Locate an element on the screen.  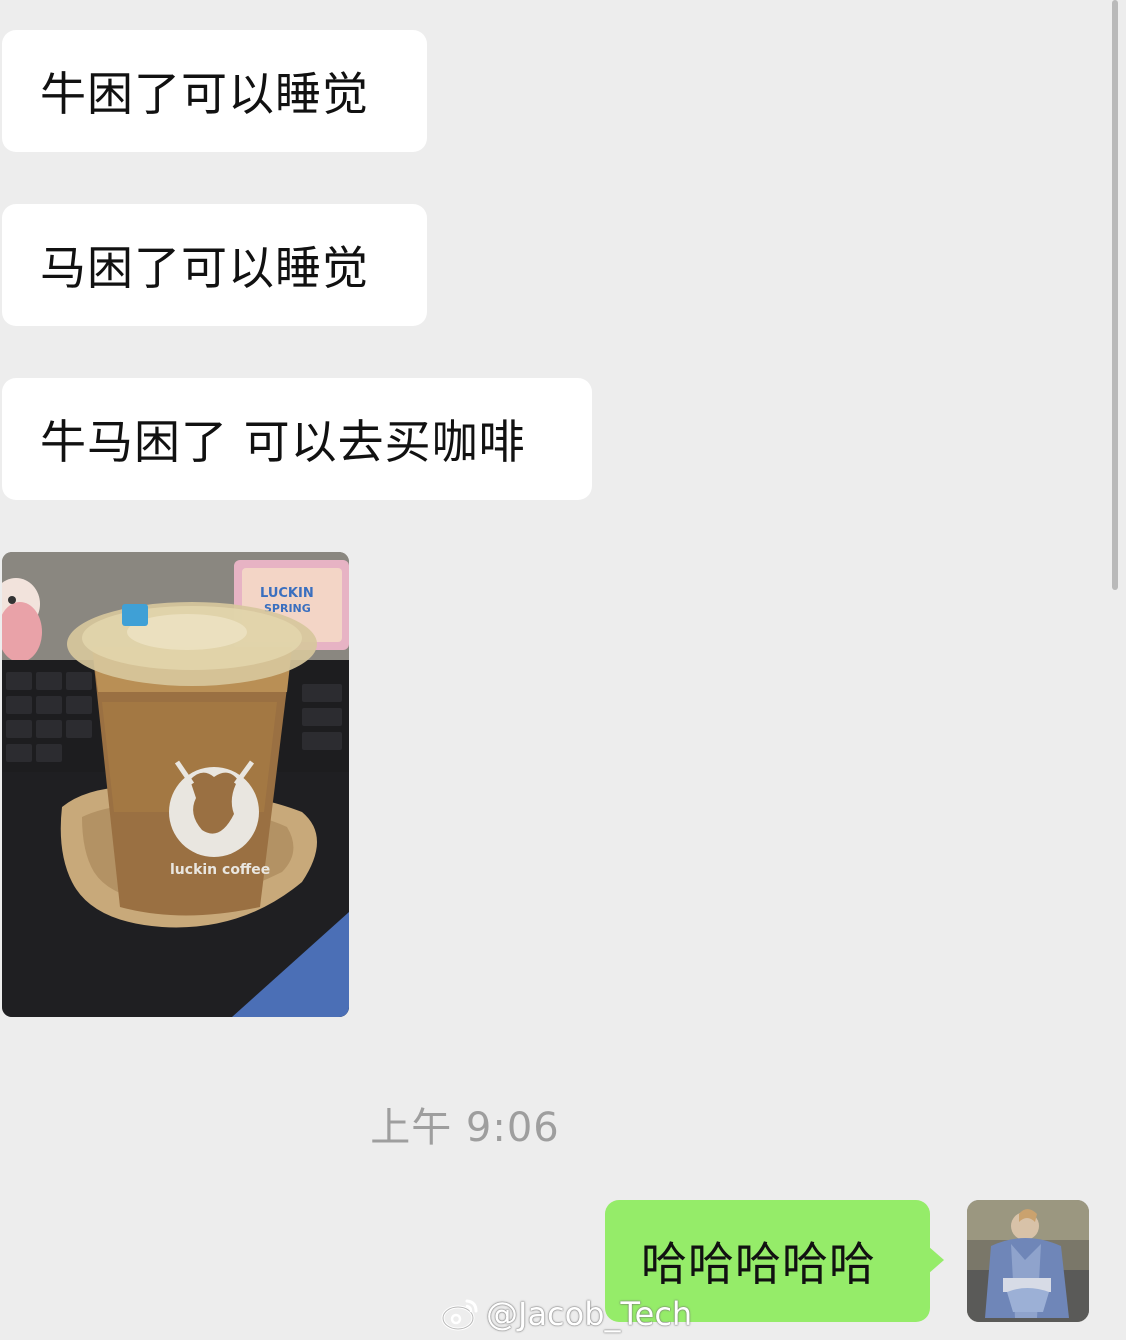
message-text: 马困了可以睡觉 is located at coordinates (204, 268).